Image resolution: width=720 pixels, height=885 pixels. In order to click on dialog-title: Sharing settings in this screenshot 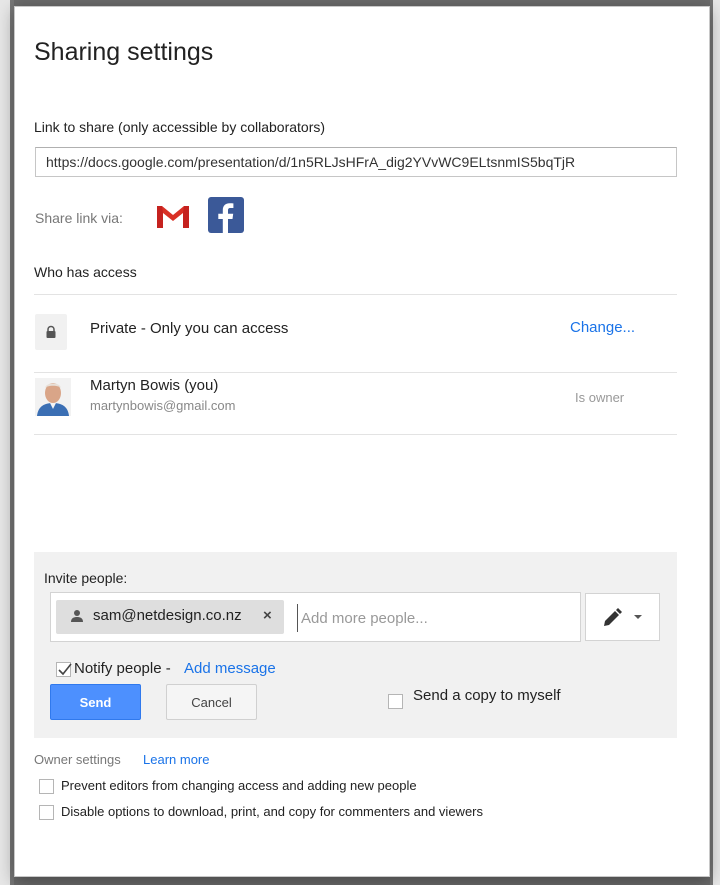, I will do `click(124, 52)`.